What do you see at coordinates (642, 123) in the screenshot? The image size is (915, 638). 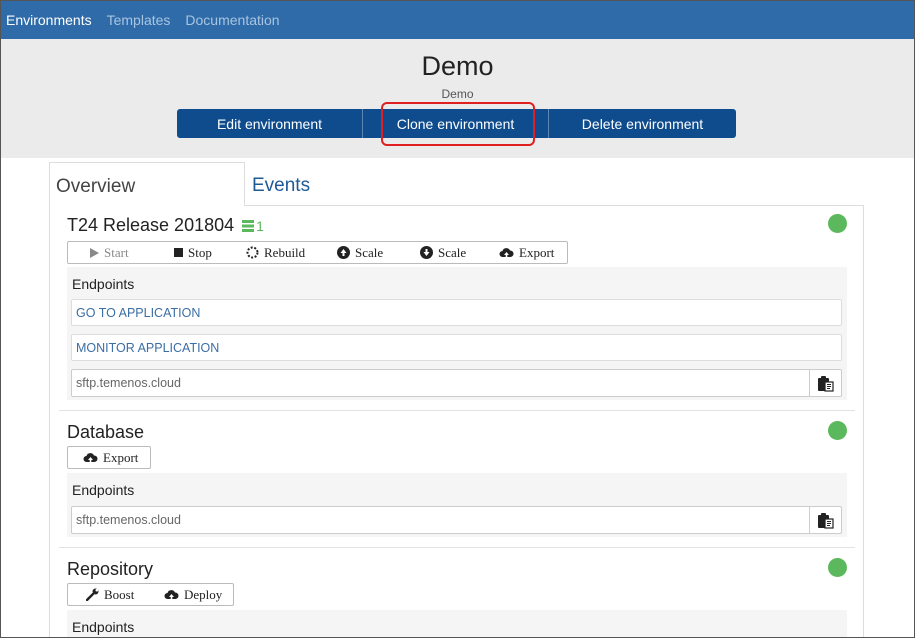 I see `delete-environment-button: Delete environment` at bounding box center [642, 123].